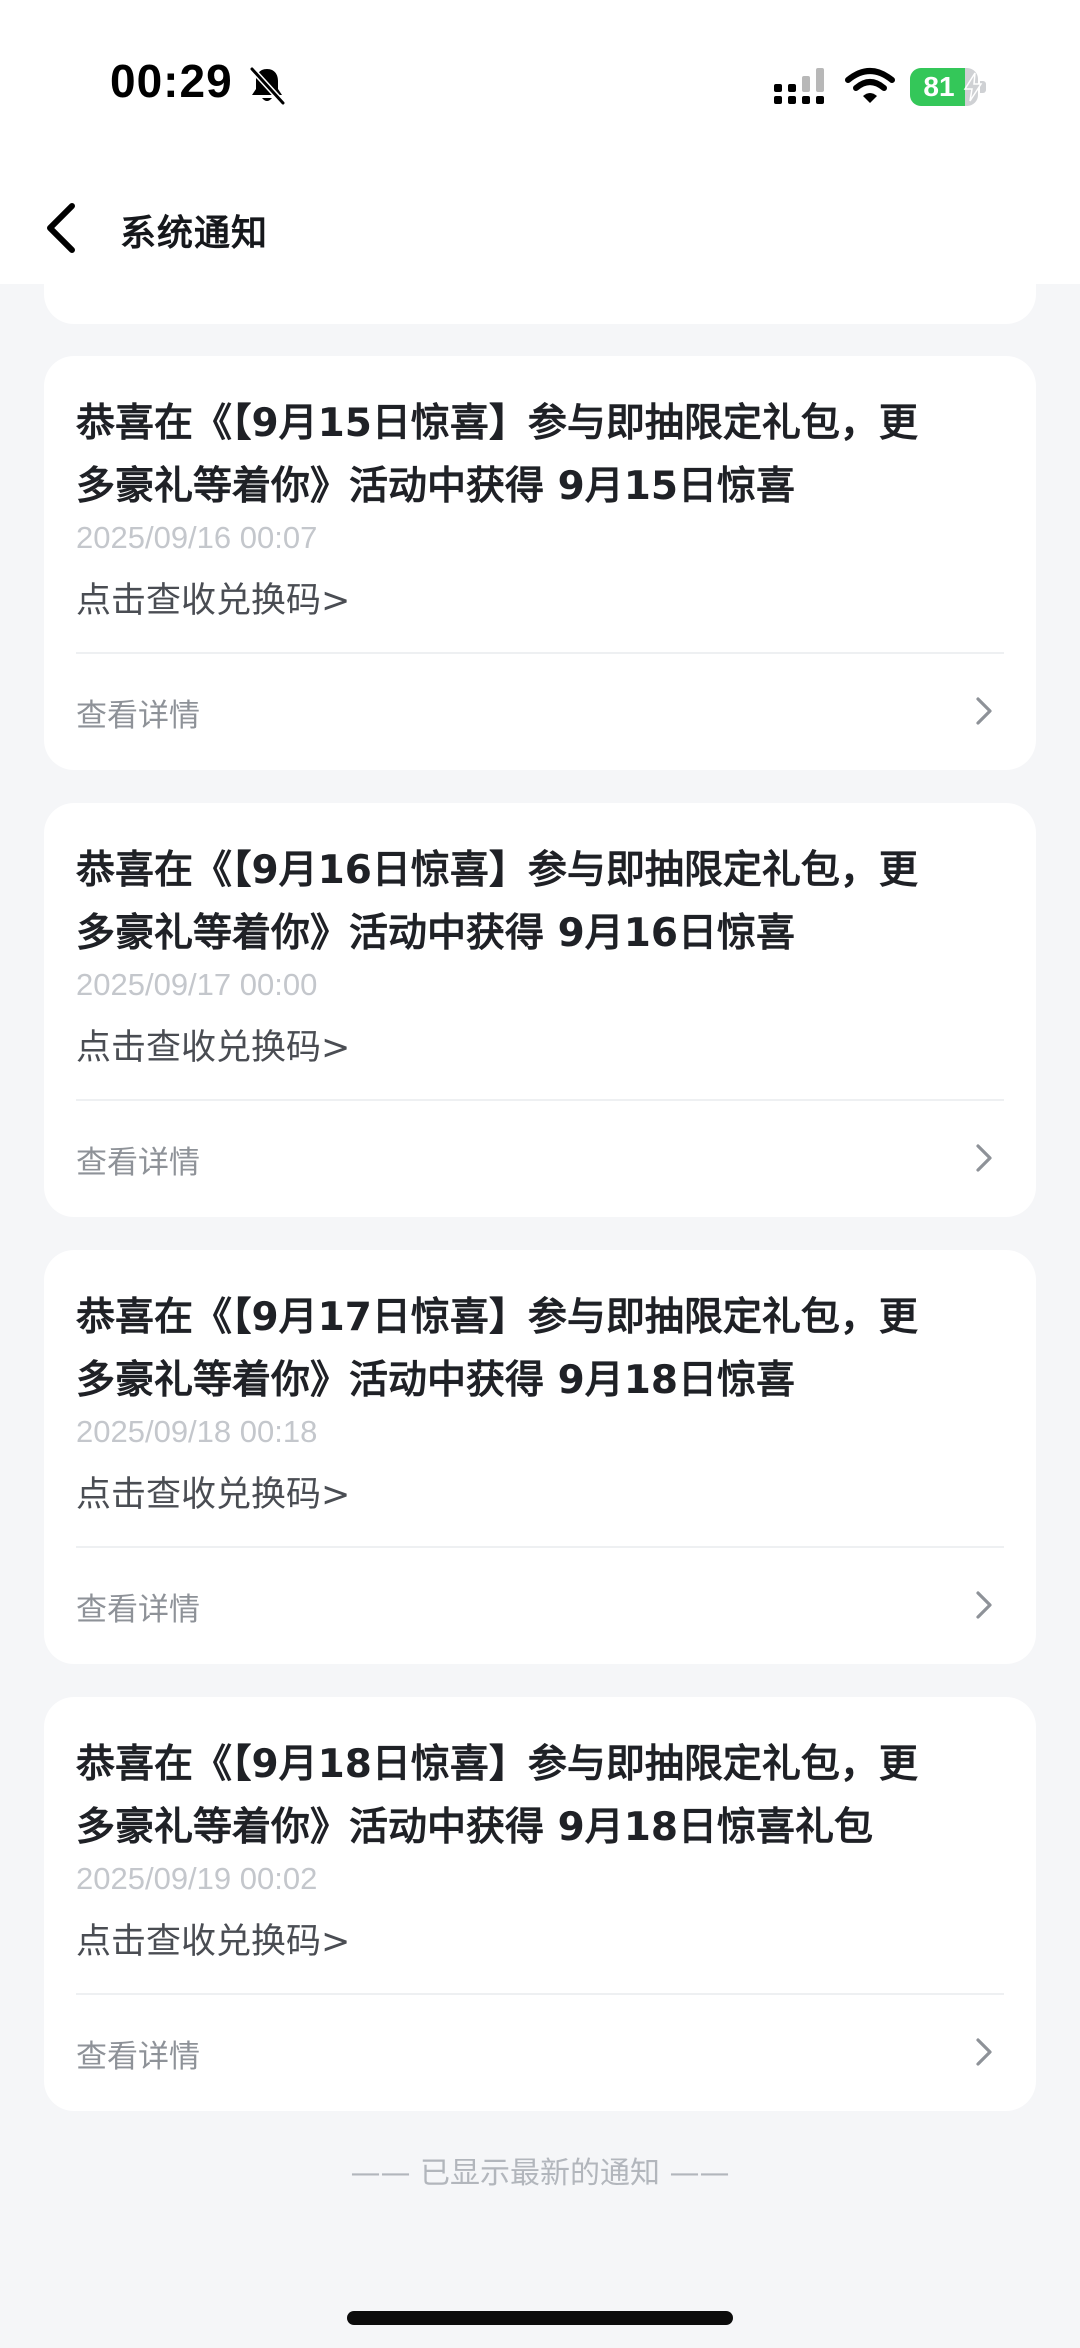 The width and height of the screenshot is (1080, 2348). What do you see at coordinates (66, 228) in the screenshot?
I see `chevron-left-icon` at bounding box center [66, 228].